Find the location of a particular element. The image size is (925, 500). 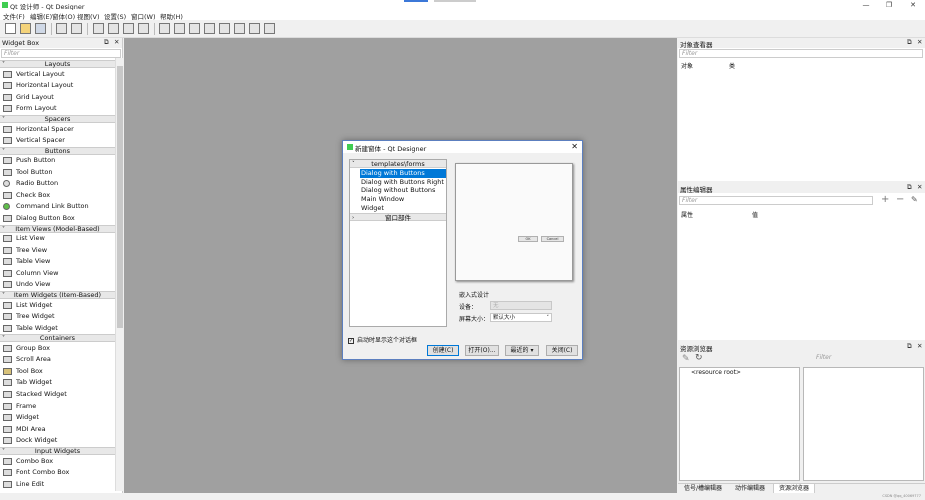

layout-horizontal-splitter-icon is located at coordinates (194, 28).